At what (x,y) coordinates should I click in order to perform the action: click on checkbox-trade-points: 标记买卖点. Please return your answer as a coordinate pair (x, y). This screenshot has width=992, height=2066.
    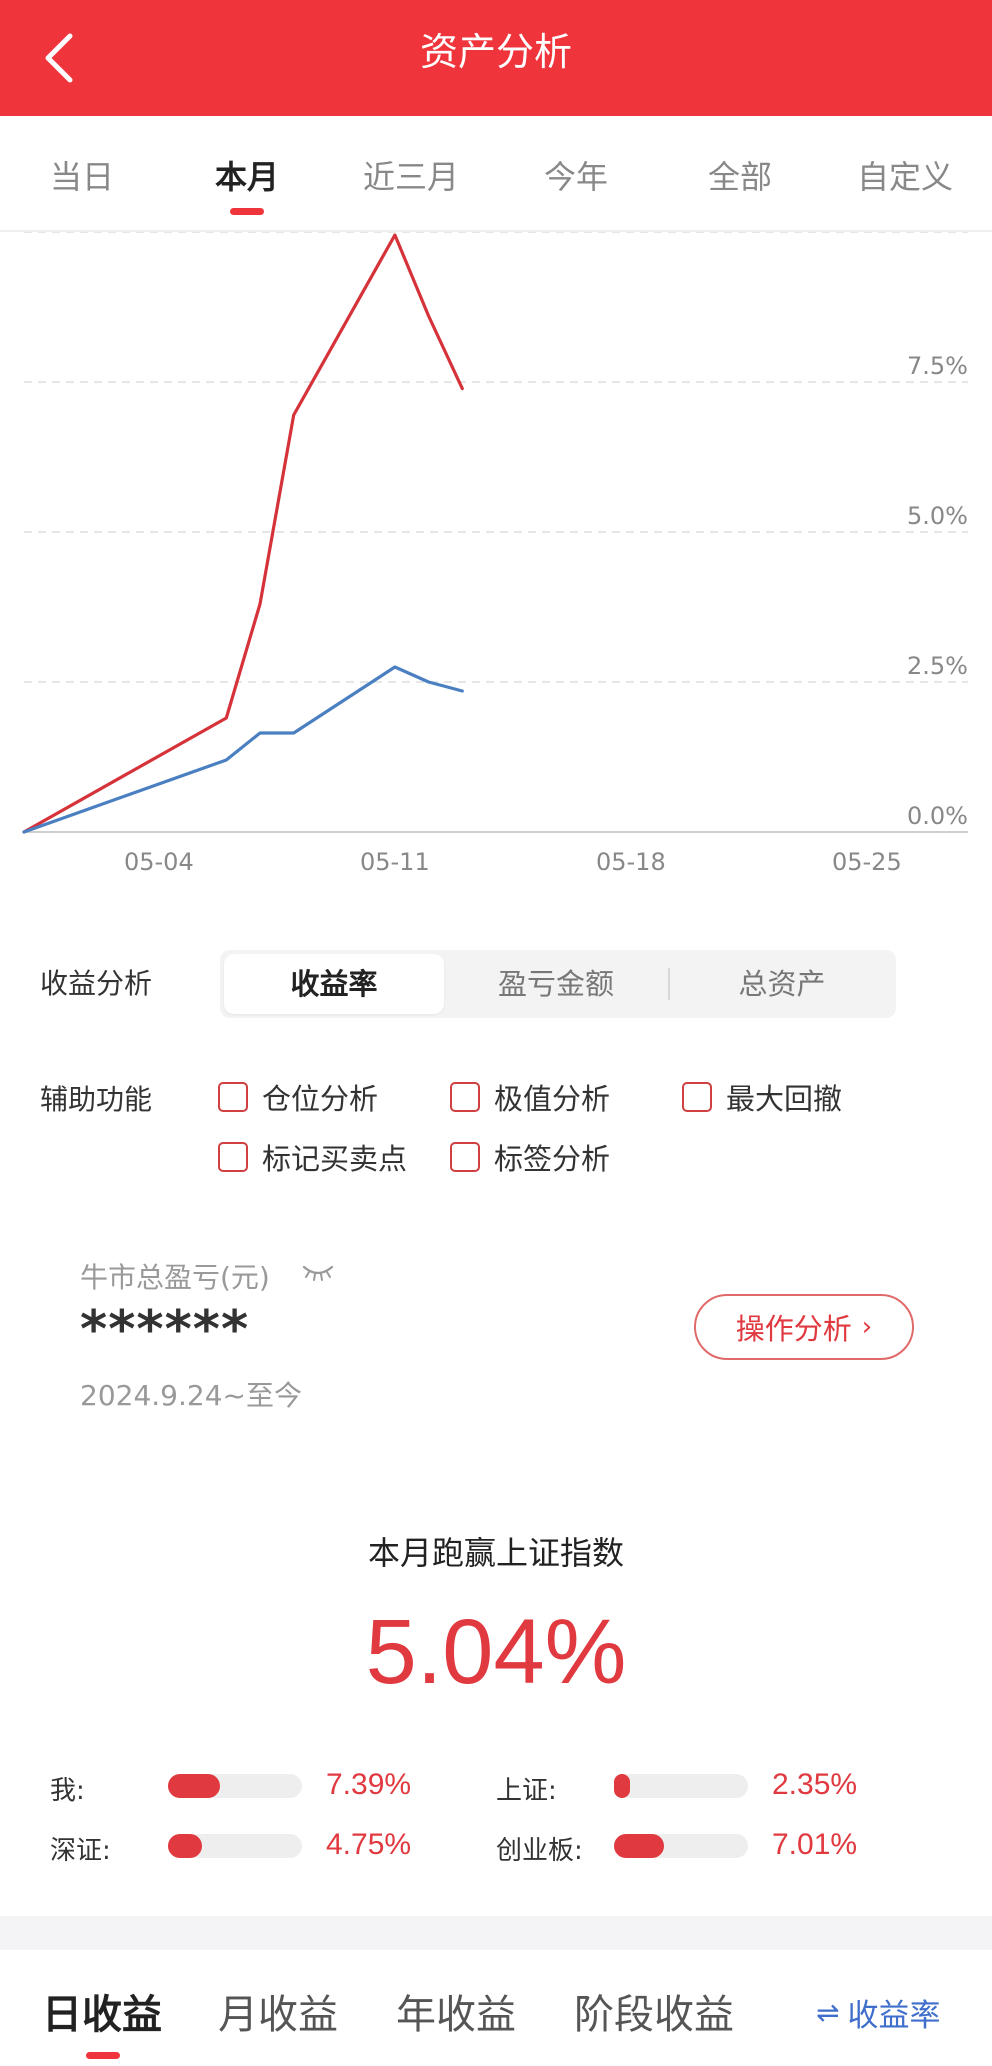
    Looking at the image, I should click on (312, 1157).